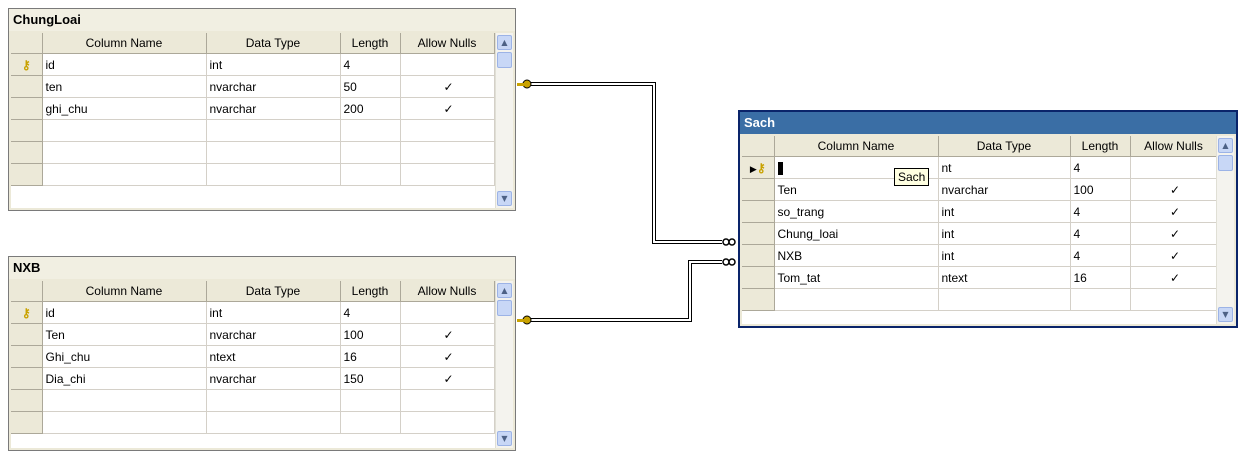 The height and width of the screenshot is (451, 1243). What do you see at coordinates (626, 163) in the screenshot?
I see `relationship-chungloai-sach` at bounding box center [626, 163].